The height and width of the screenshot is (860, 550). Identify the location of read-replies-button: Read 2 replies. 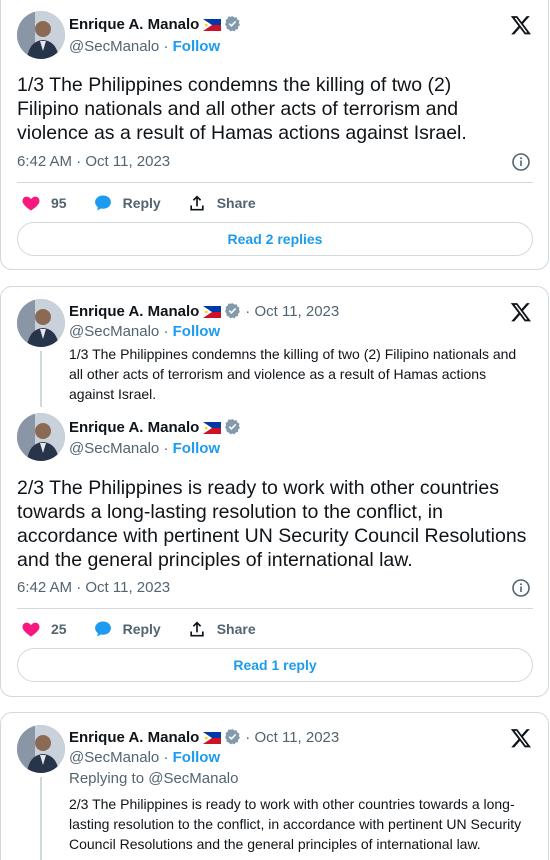
(275, 239).